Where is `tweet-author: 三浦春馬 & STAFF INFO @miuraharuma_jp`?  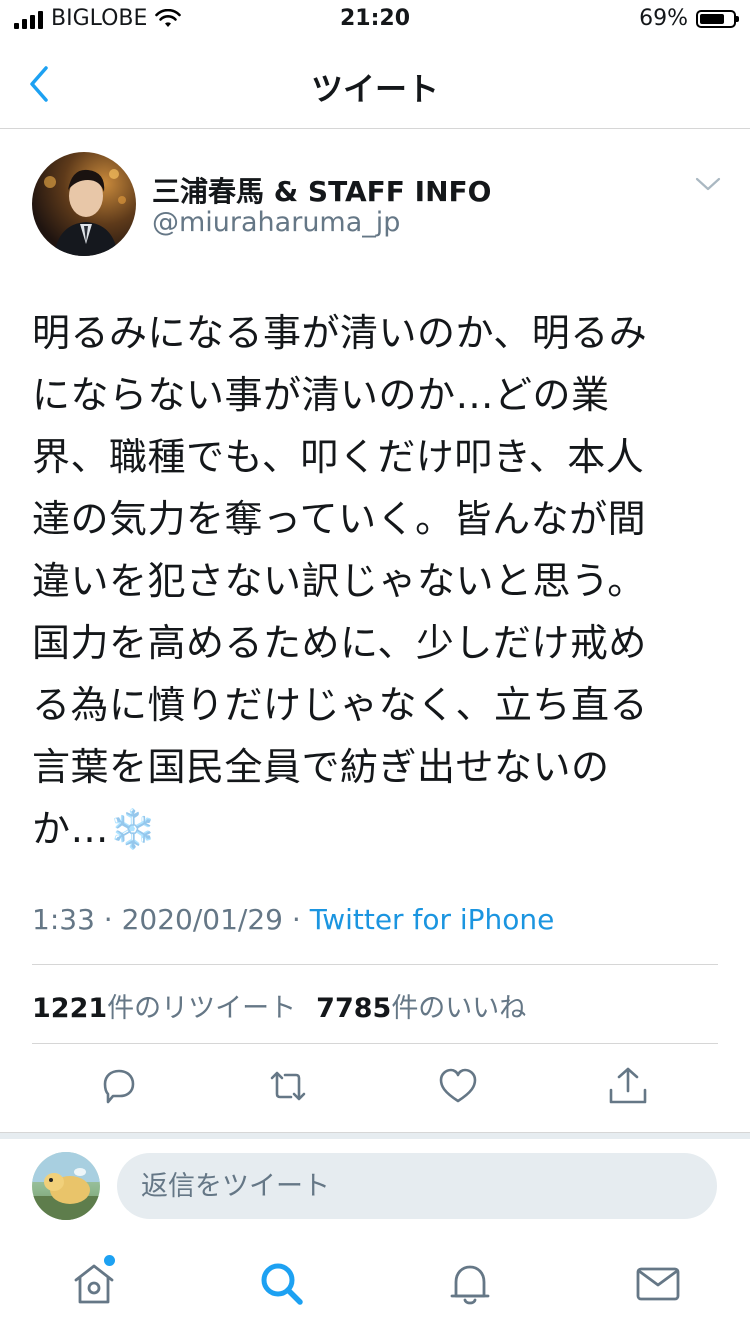
tweet-author: 三浦春馬 & STAFF INFO @miuraharuma_jp is located at coordinates (377, 207).